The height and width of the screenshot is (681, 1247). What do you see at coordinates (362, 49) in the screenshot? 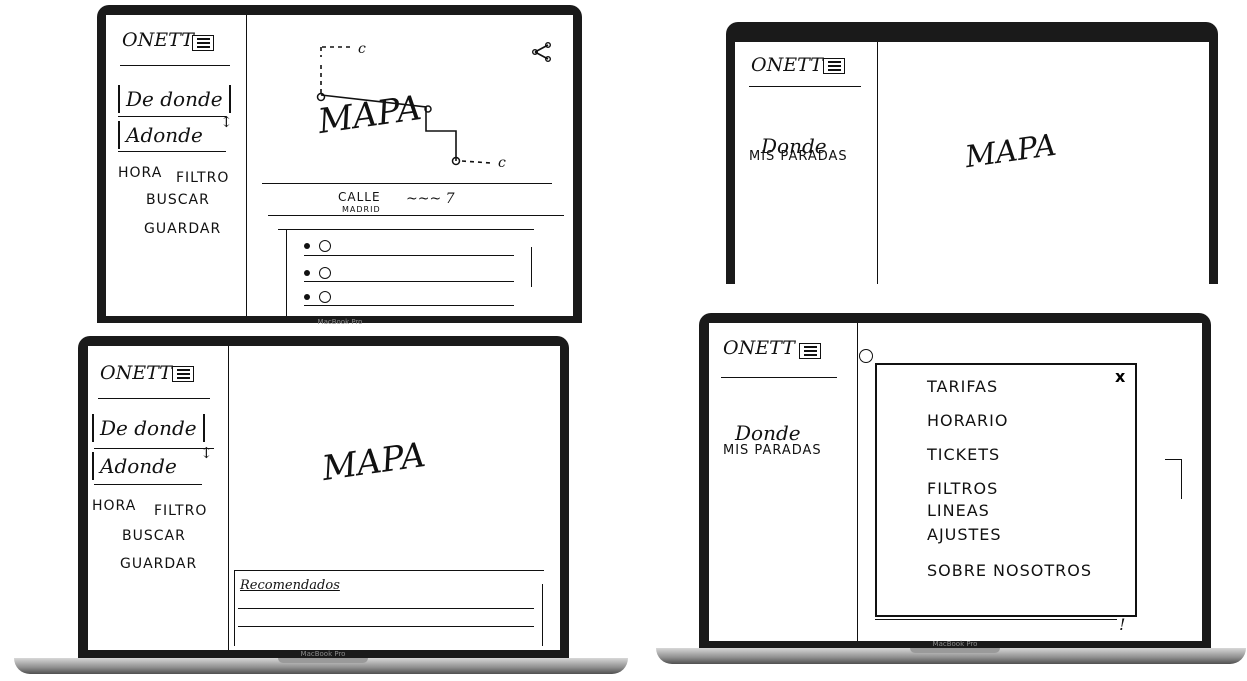
I see `route-end-top: c` at bounding box center [362, 49].